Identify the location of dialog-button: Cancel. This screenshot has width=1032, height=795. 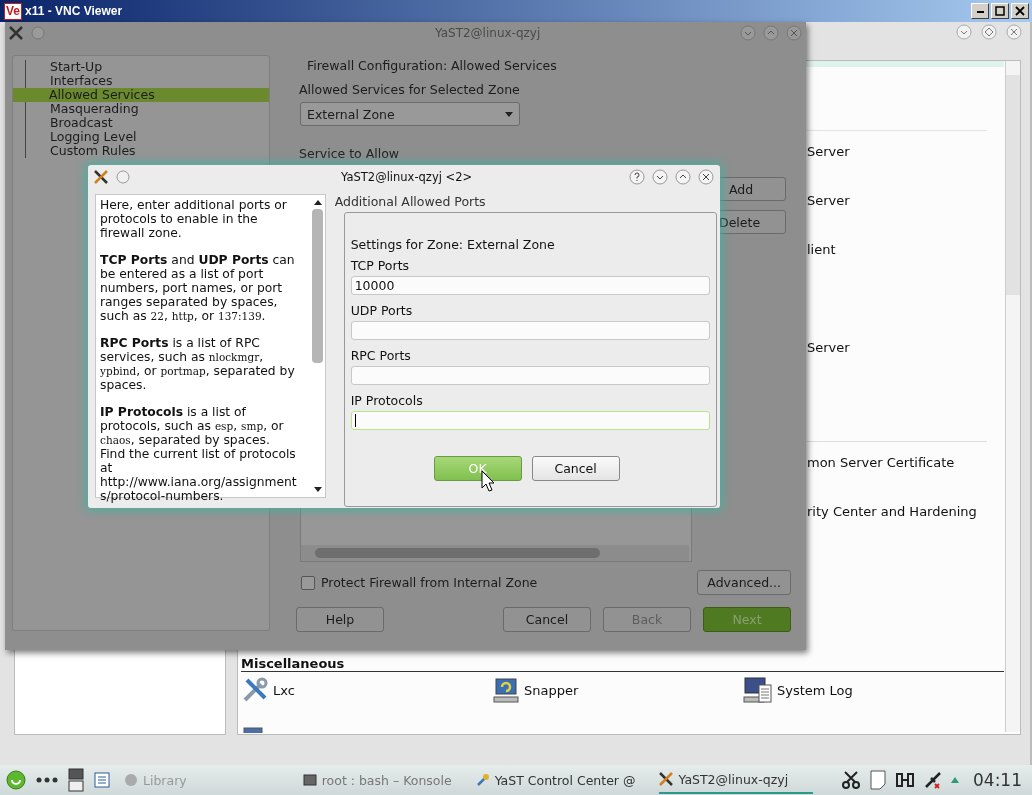
(575, 468).